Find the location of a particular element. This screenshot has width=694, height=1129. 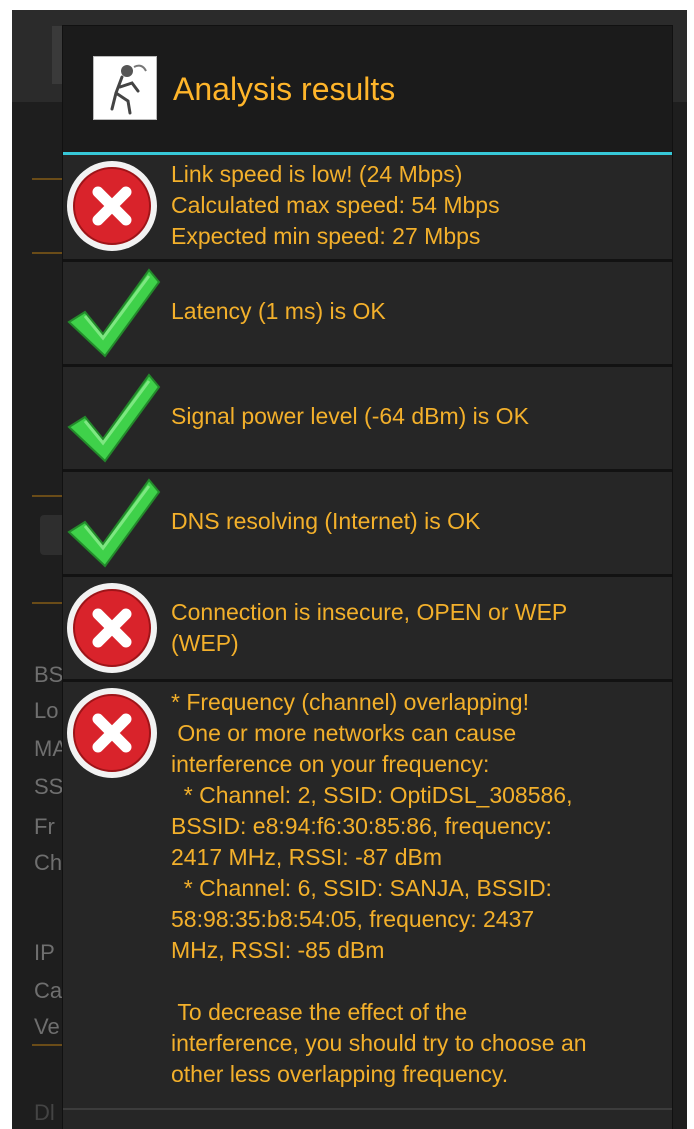

background-label: SS is located at coordinates (49, 786).